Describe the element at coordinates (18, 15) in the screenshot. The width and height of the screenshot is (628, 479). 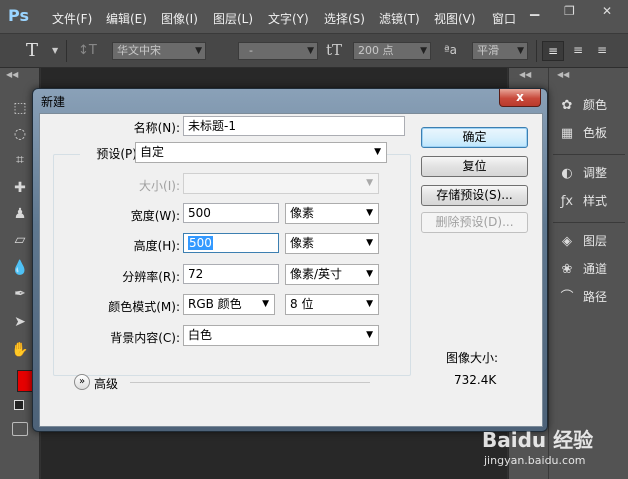
I see `photoshop-logo: Ps` at that location.